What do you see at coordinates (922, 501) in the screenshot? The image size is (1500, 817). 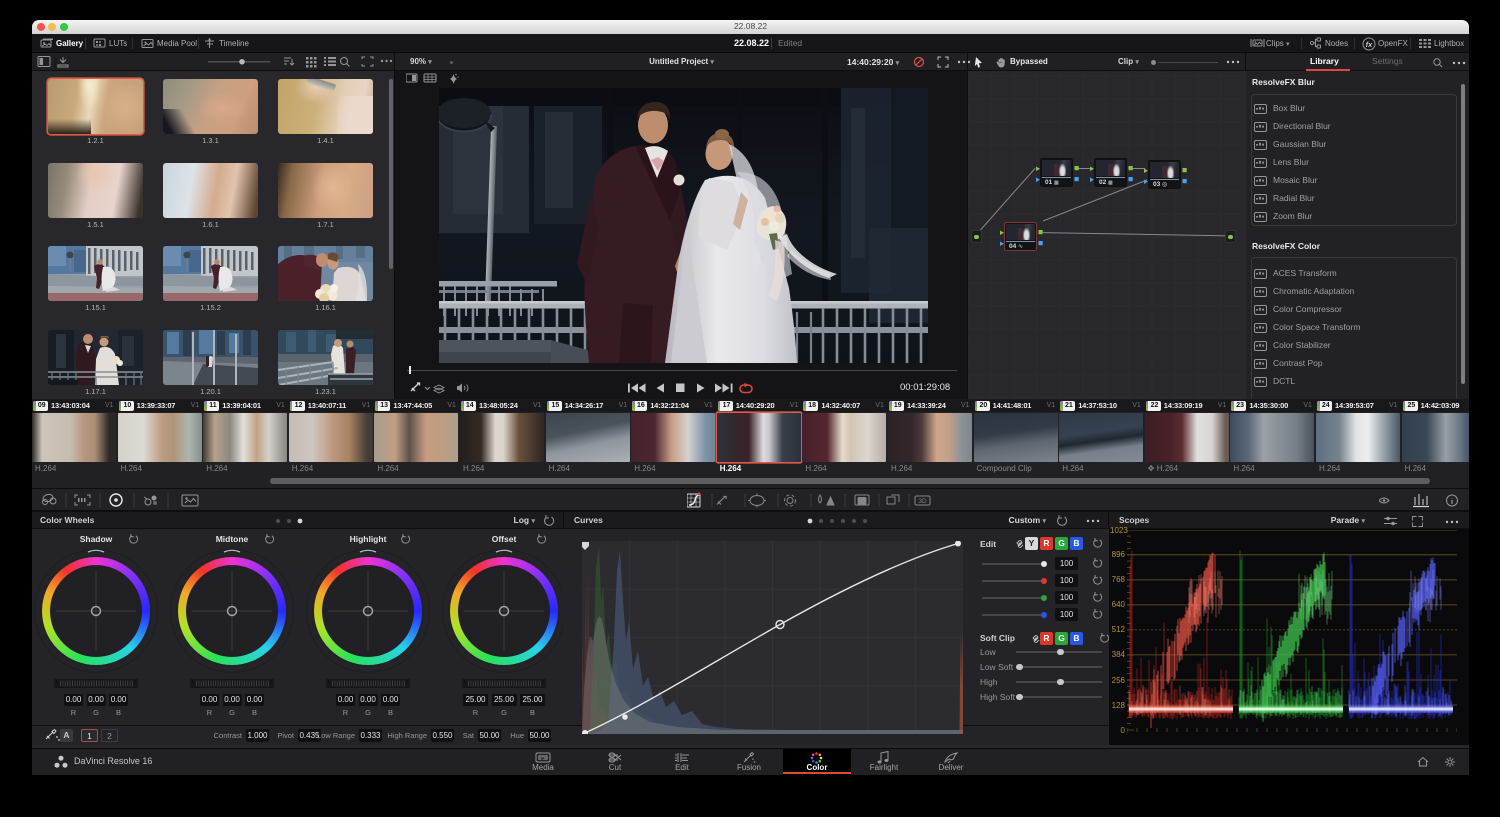 I see `svg-text: 3D` at bounding box center [922, 501].